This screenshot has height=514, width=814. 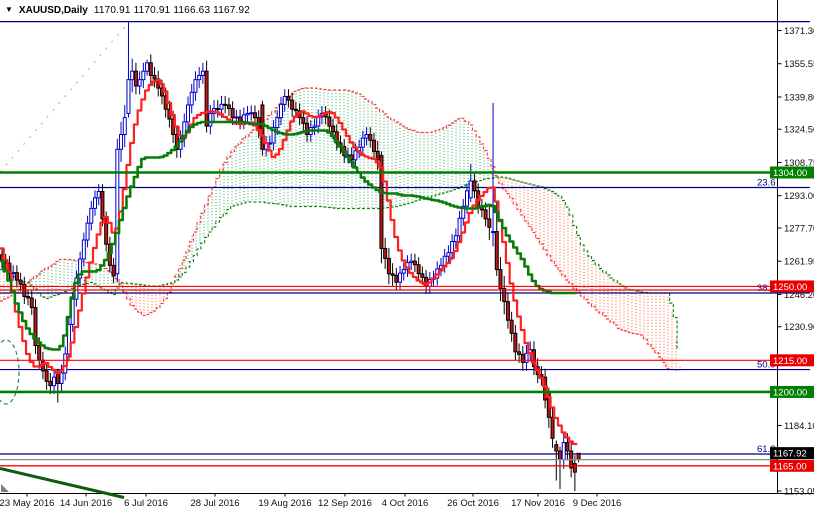 I want to click on price-badge-label: 1167.92, so click(x=790, y=454).